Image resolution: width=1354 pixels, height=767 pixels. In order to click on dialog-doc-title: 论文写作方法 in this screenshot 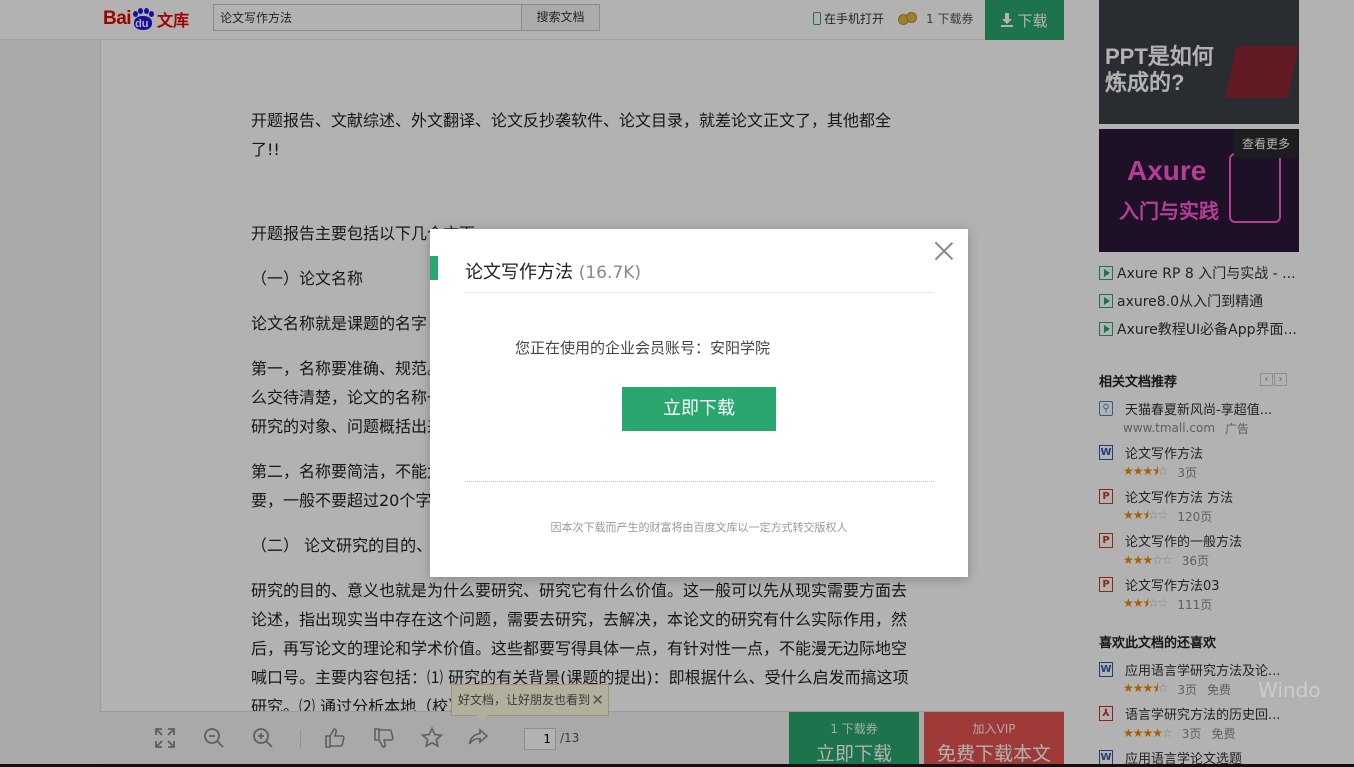, I will do `click(519, 272)`.